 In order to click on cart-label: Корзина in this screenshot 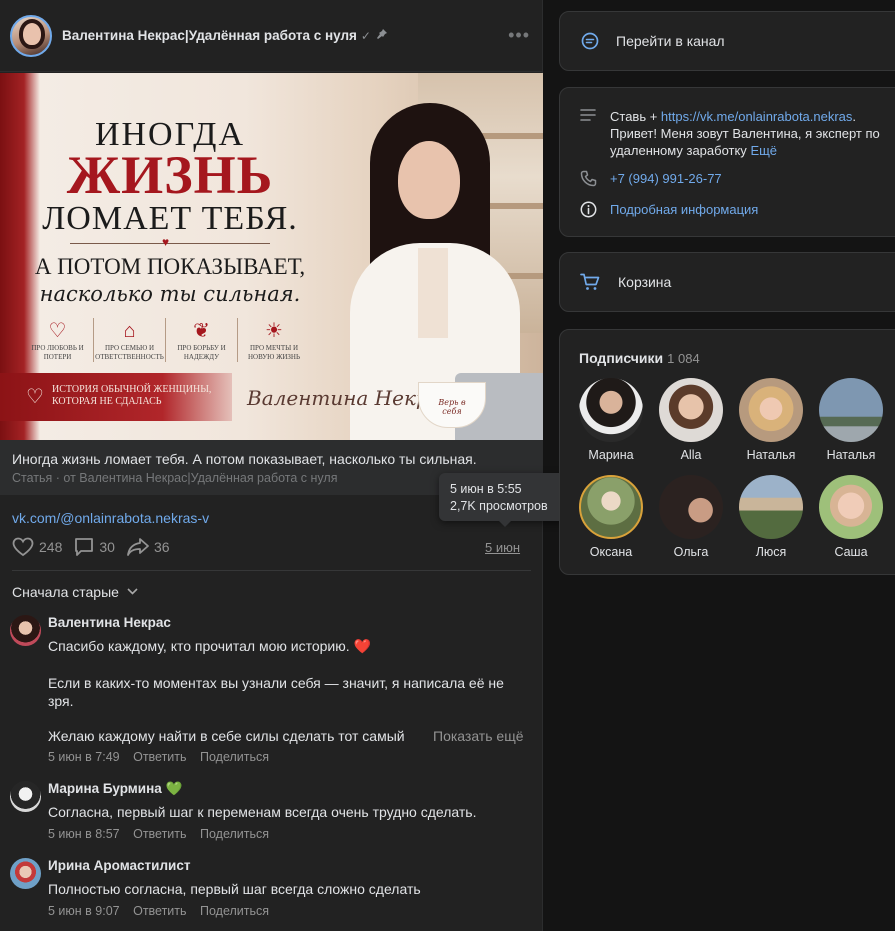, I will do `click(645, 282)`.